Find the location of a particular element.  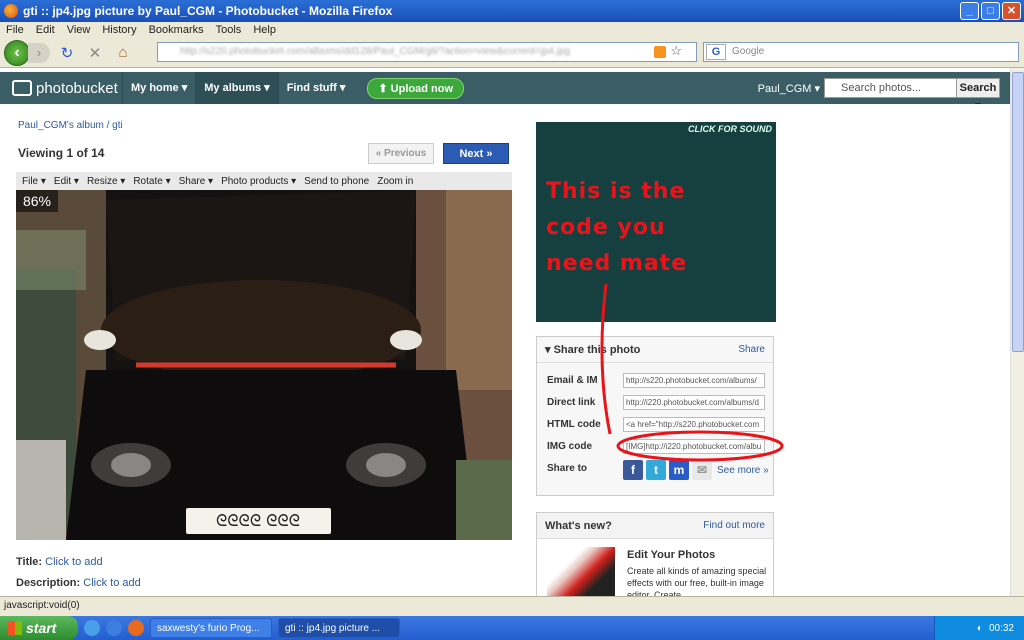

search-placeholder: Google is located at coordinates (748, 51).